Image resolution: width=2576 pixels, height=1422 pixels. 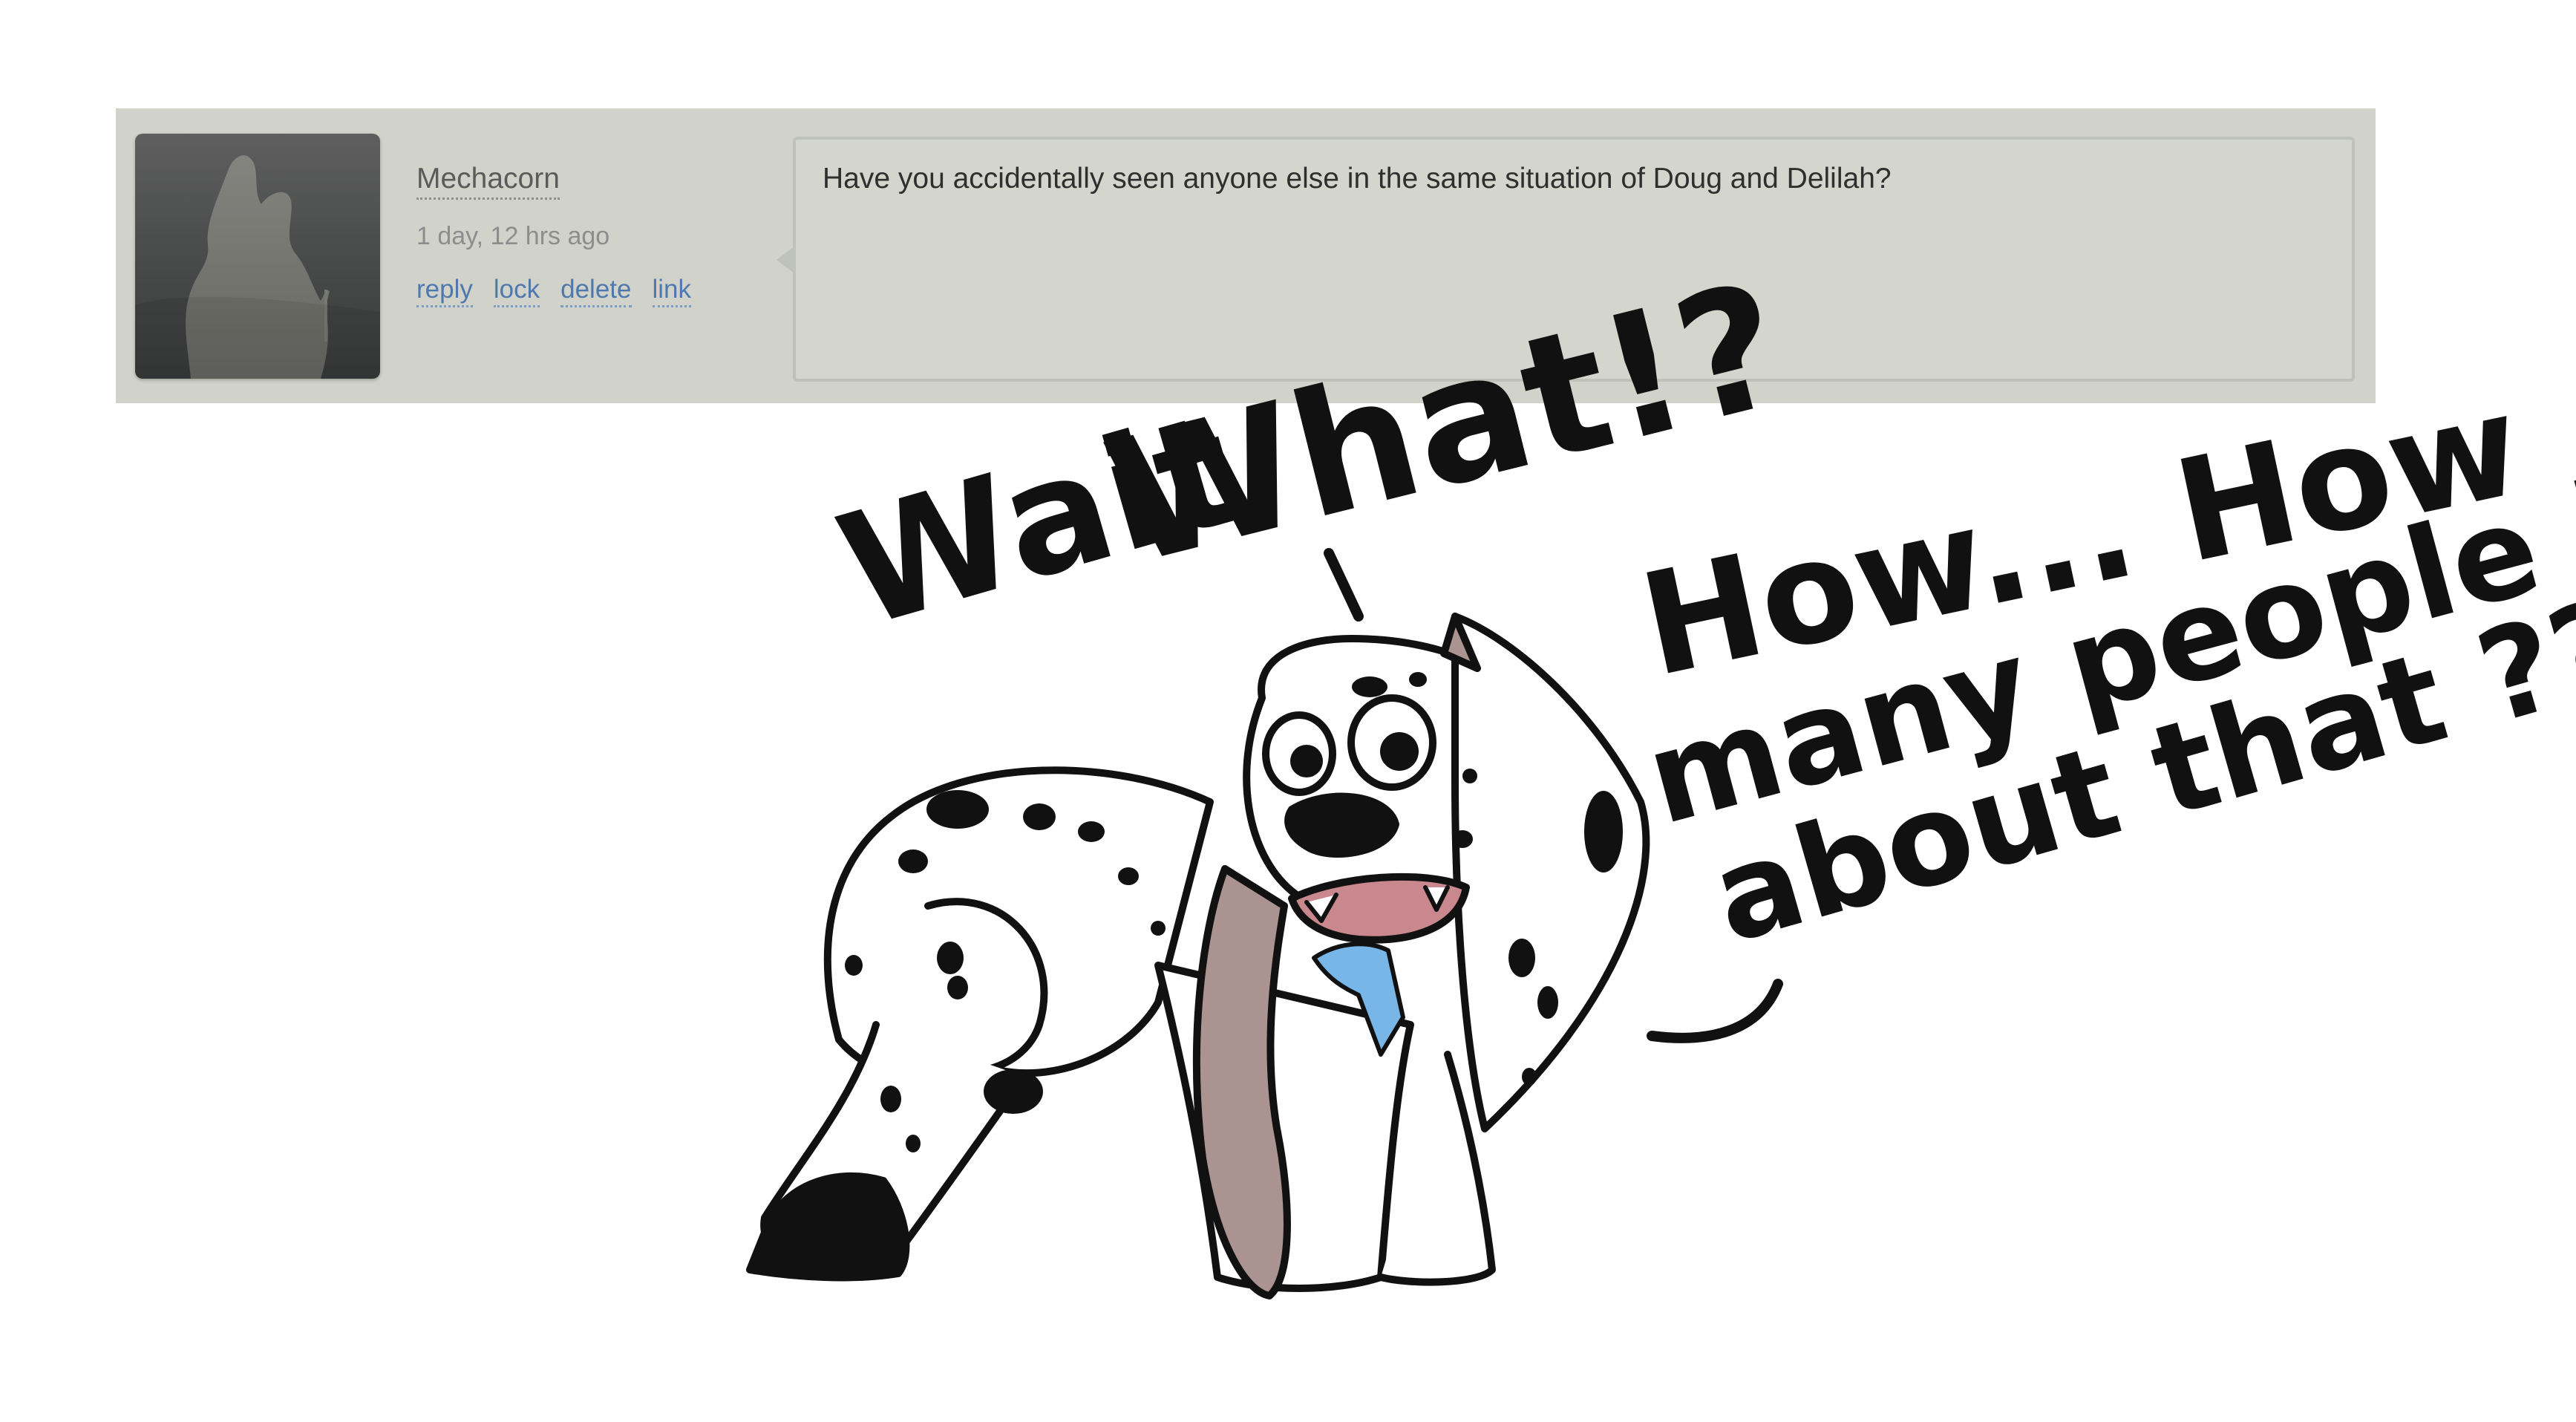 I want to click on speech-swoosh, so click(x=1715, y=1011).